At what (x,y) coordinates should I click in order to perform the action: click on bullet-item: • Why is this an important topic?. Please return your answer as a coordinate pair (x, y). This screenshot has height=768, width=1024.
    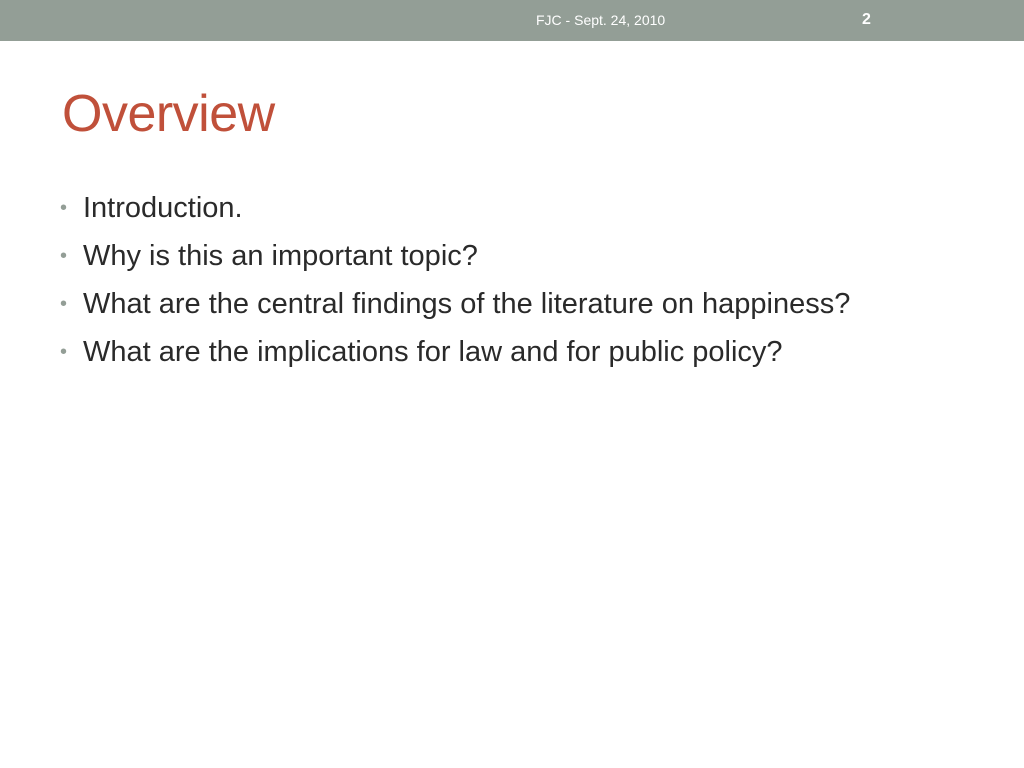
    Looking at the image, I should click on (510, 256).